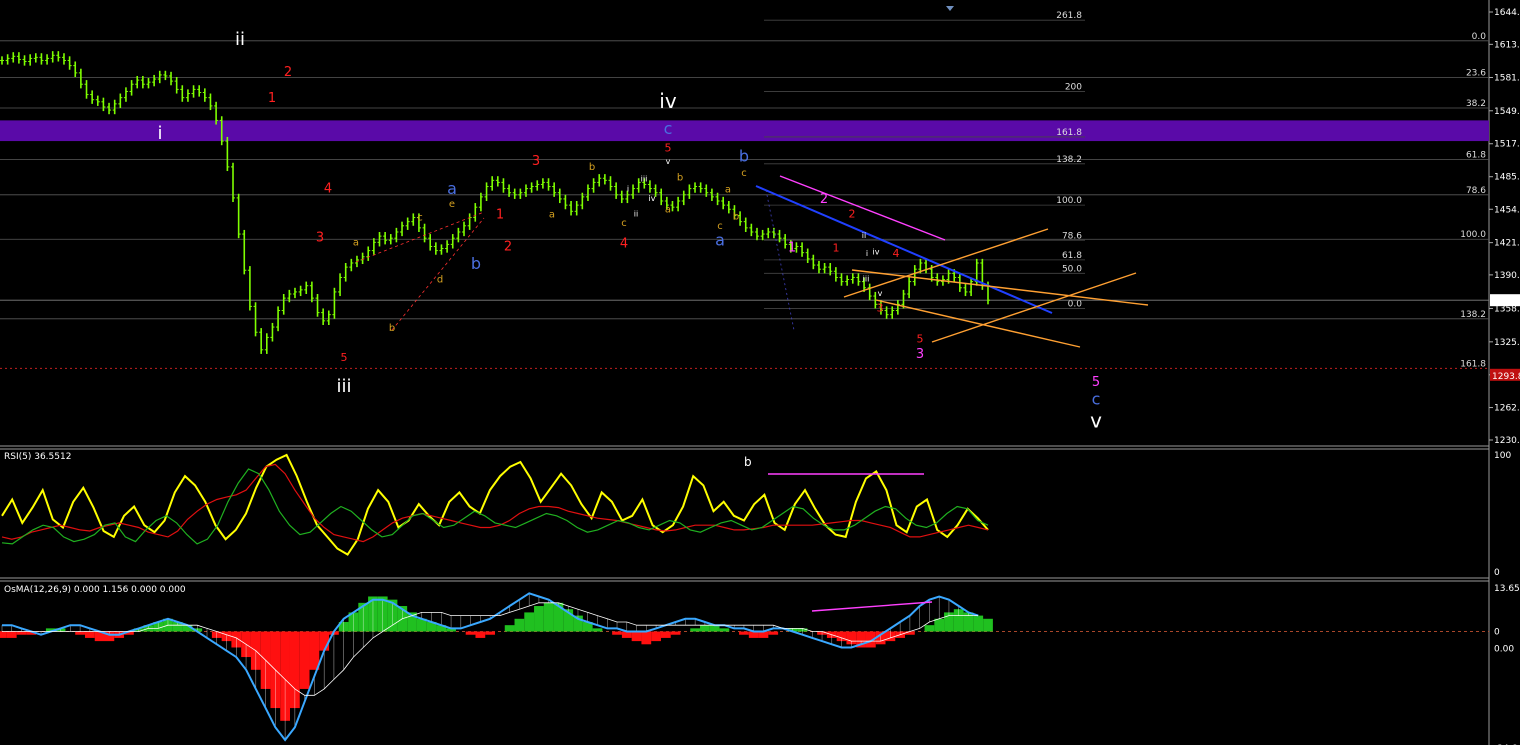  Describe the element at coordinates (1476, 74) in the screenshot. I see `fib-level-label: 23.6` at that location.